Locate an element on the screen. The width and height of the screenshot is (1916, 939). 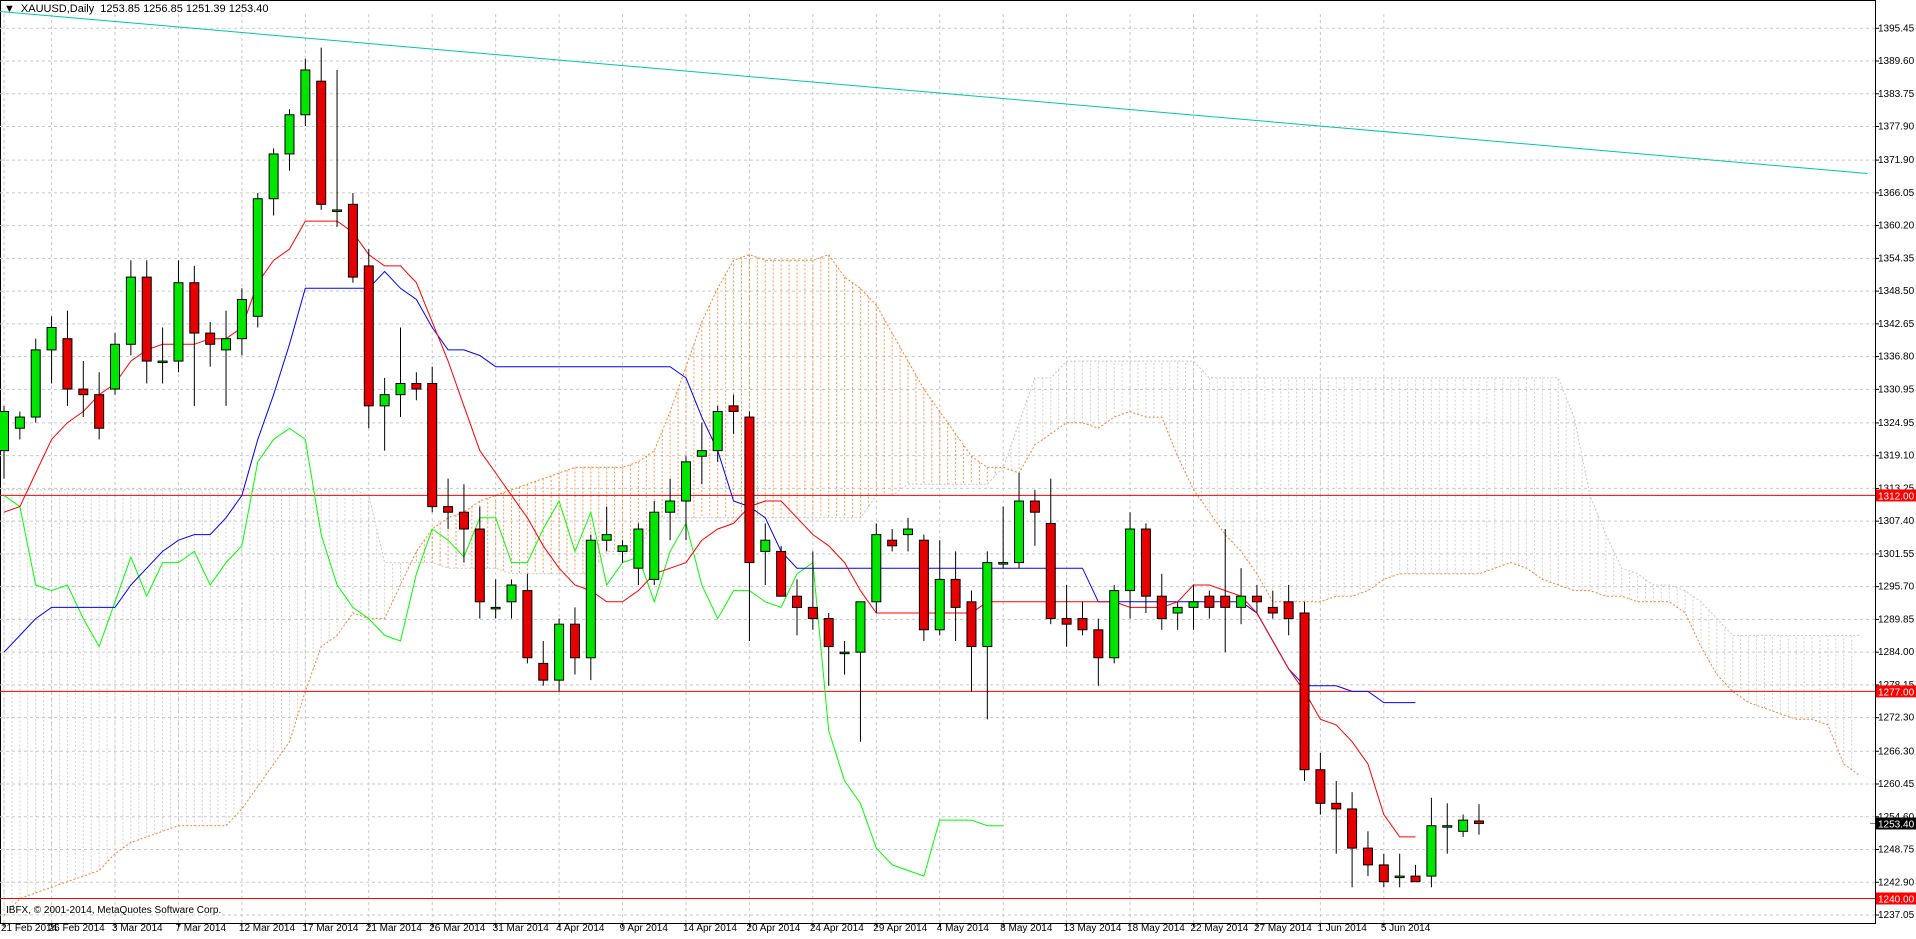
y-tick-label: 1377.90 is located at coordinates (1896, 127).